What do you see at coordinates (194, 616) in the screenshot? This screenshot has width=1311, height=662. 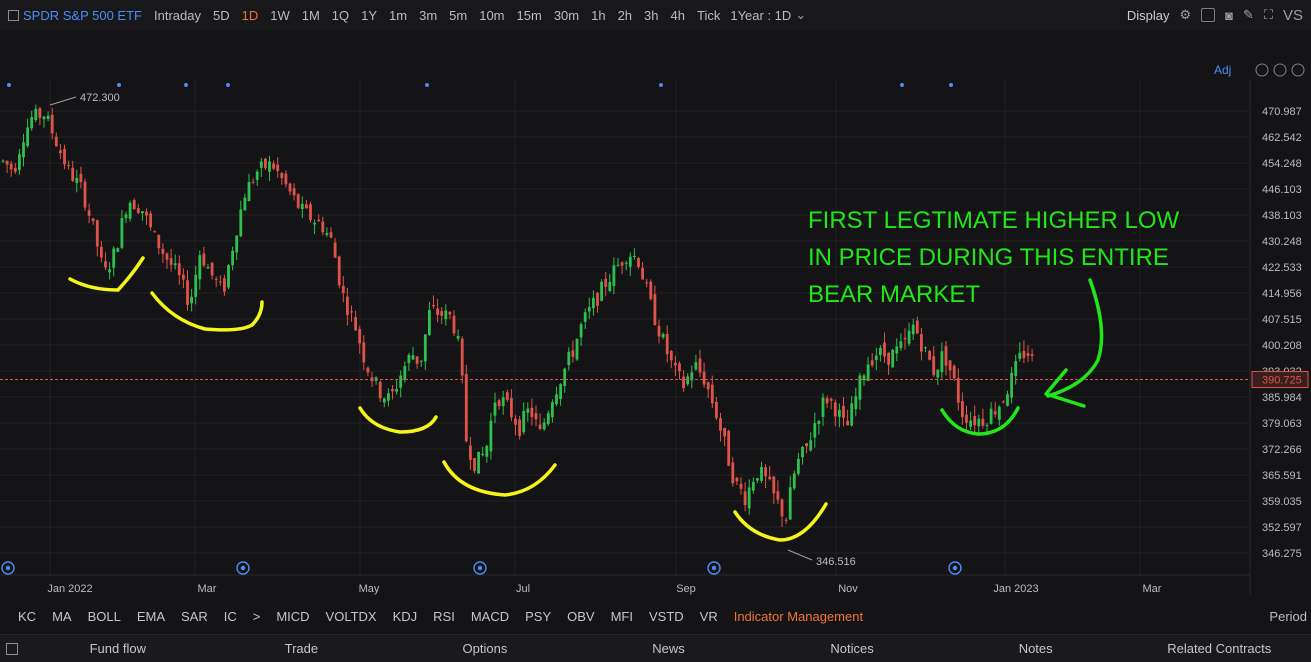 I see `indicator-sar: SAR` at bounding box center [194, 616].